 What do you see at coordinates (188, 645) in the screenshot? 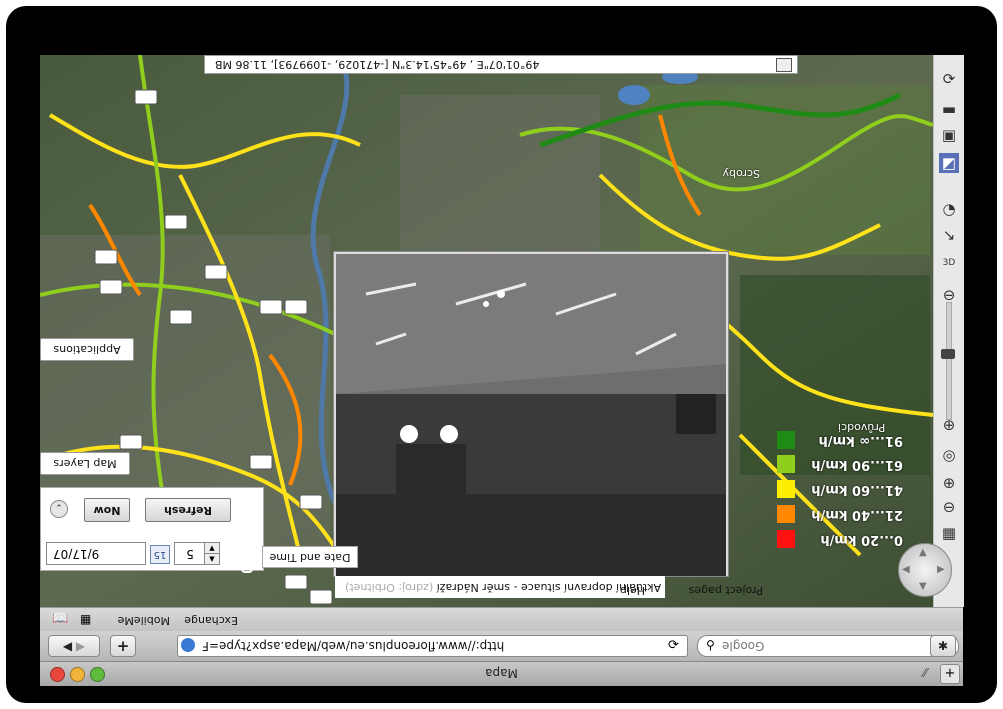
I see `globe-icon` at bounding box center [188, 645].